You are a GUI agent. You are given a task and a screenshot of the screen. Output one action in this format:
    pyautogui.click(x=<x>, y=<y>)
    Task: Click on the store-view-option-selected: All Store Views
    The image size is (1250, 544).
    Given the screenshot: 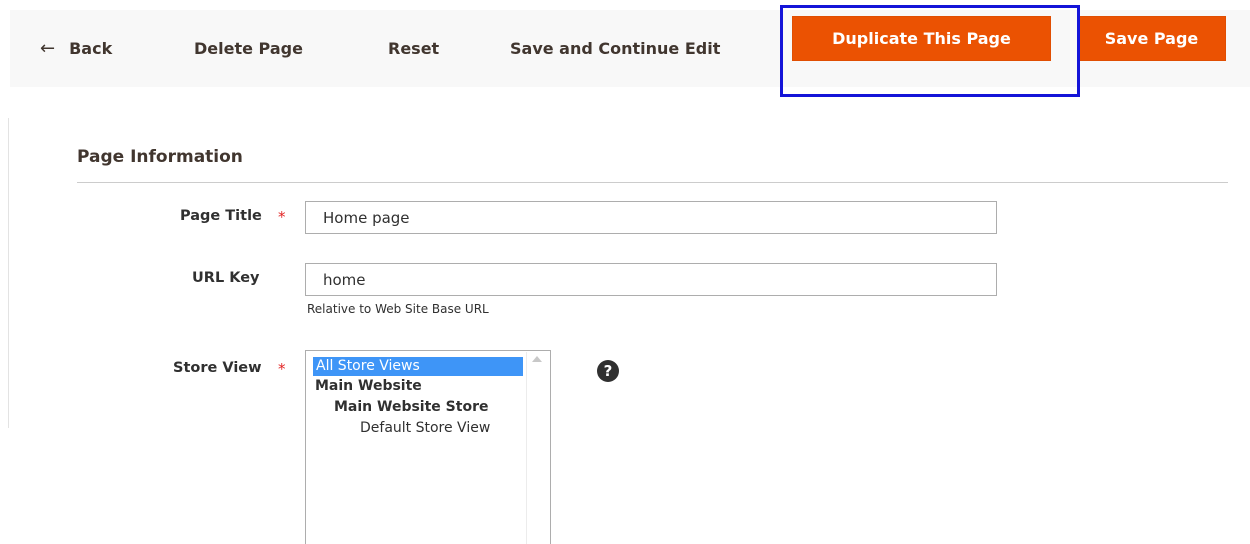 What is the action you would take?
    pyautogui.click(x=418, y=366)
    